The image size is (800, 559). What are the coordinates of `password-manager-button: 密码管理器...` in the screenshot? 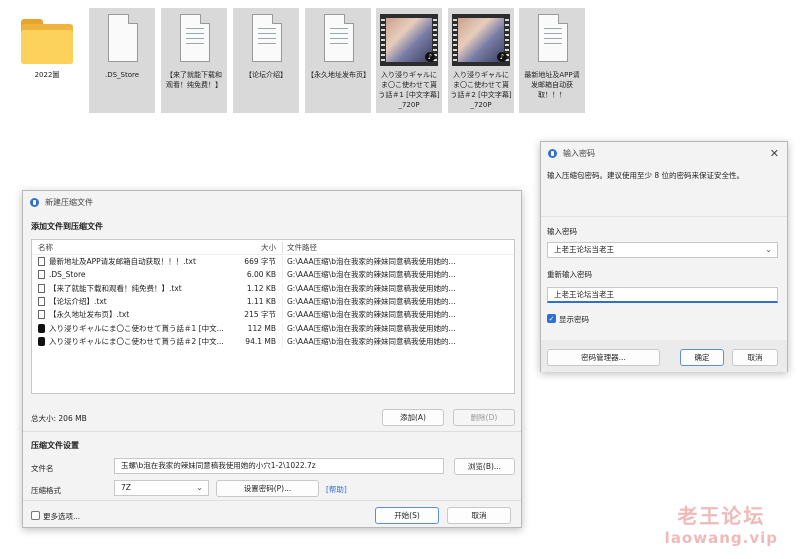 It's located at (603, 357).